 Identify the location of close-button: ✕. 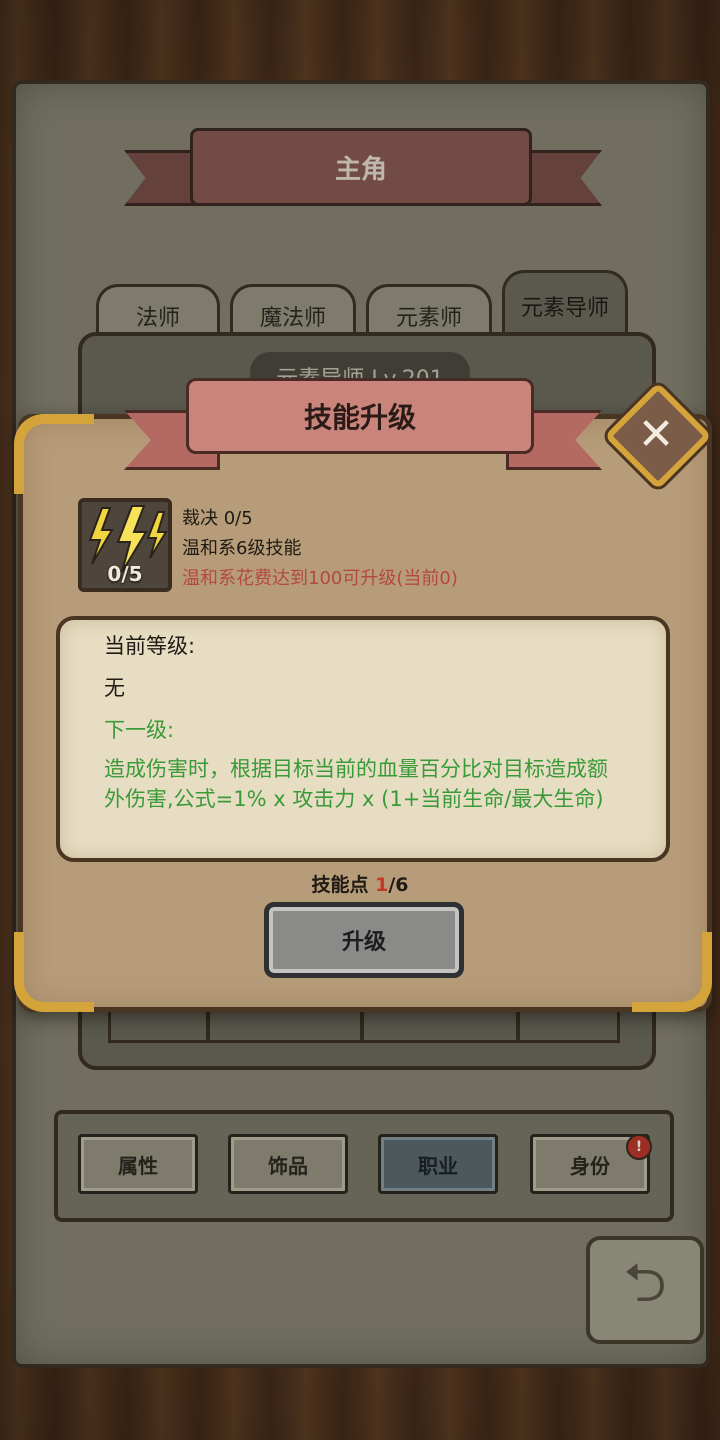
(658, 436).